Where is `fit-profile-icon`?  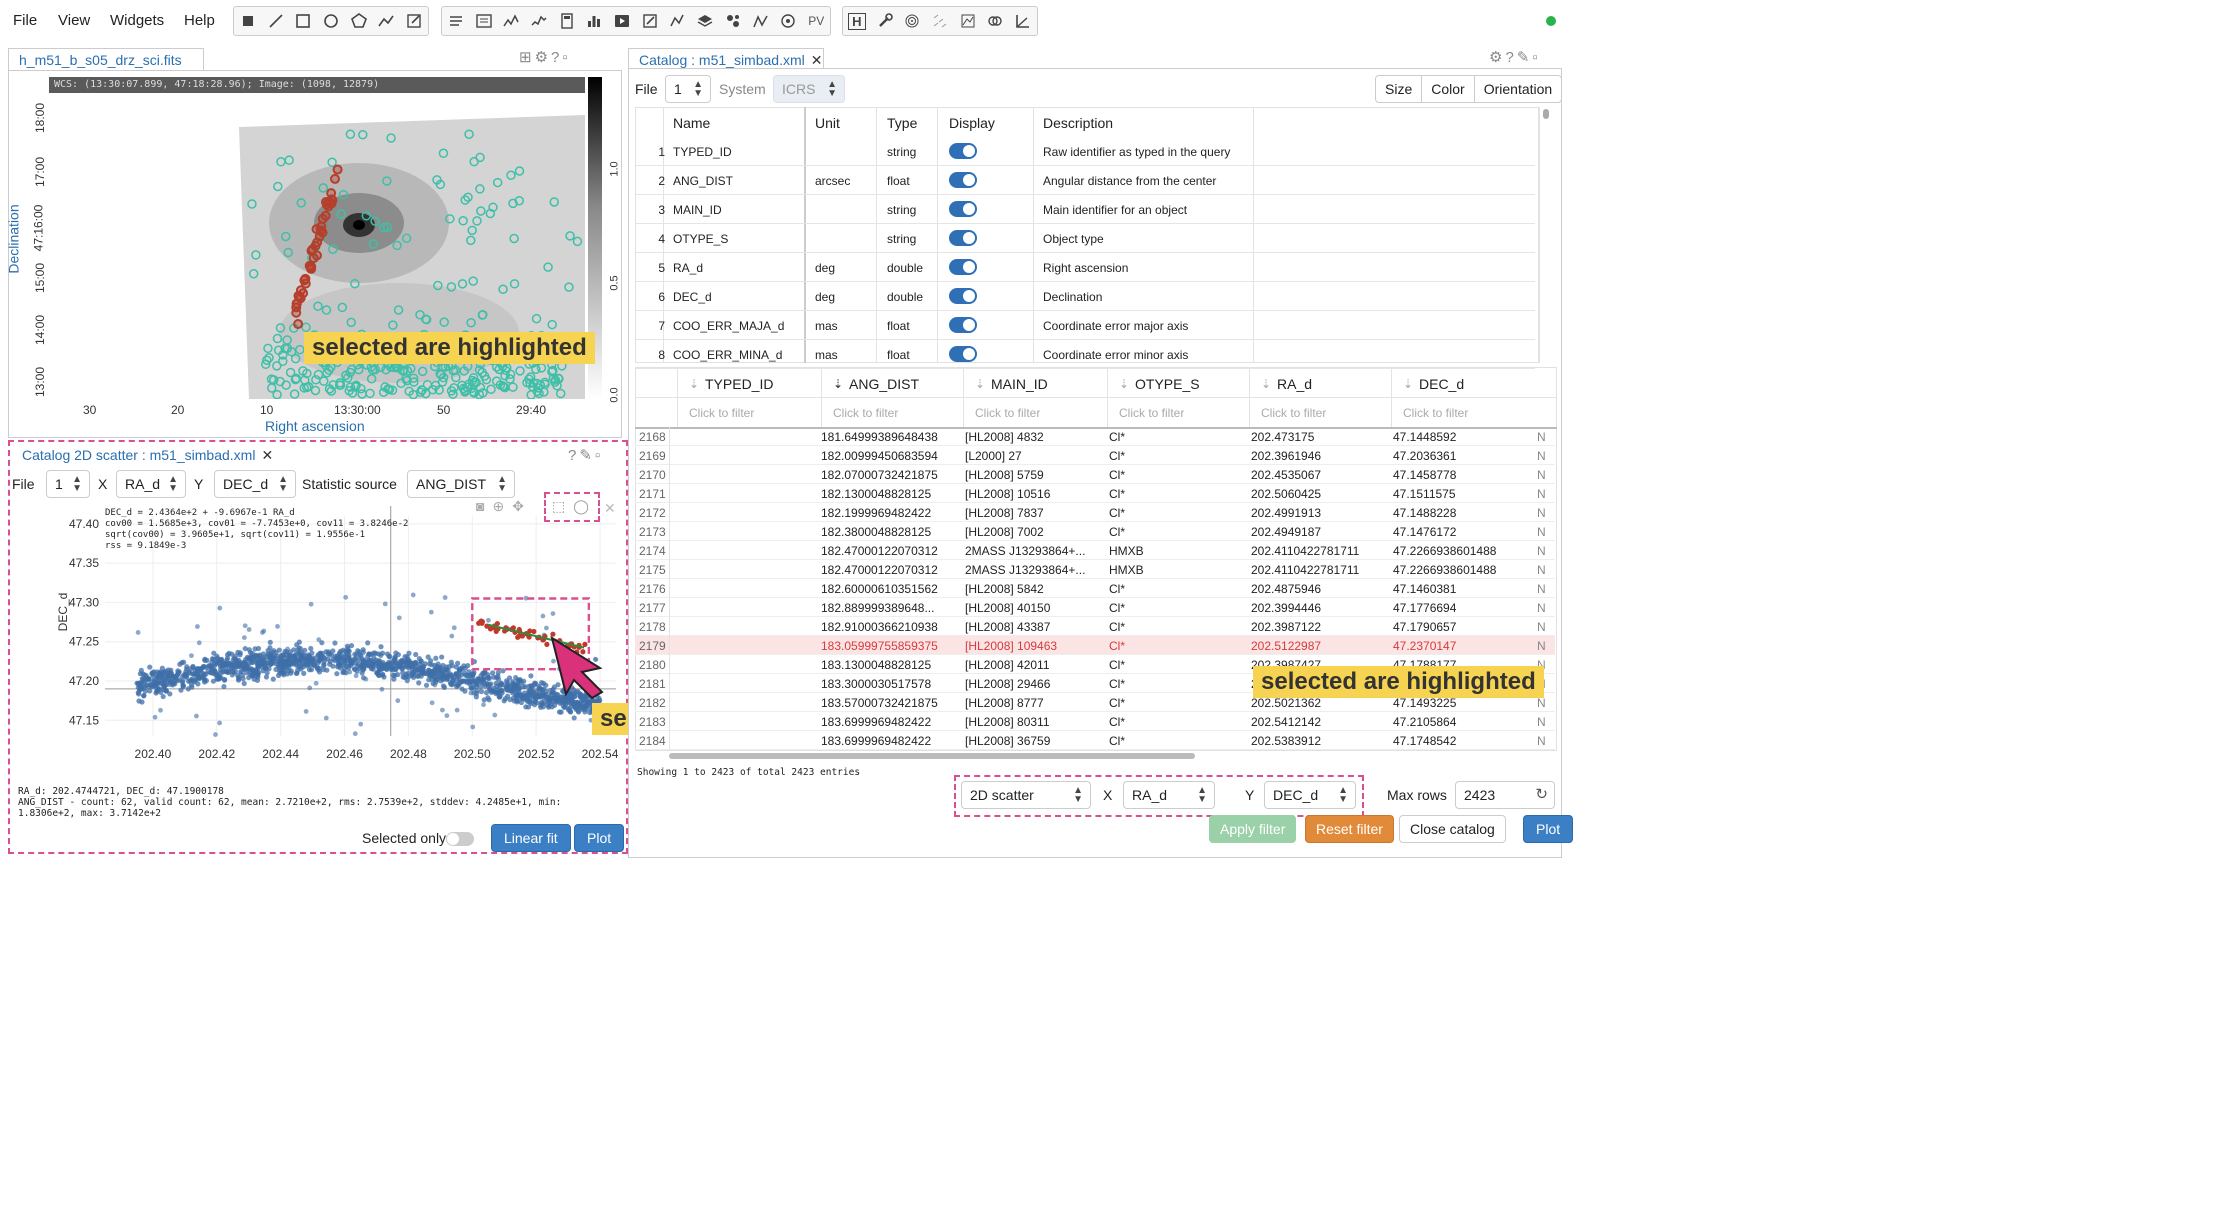 fit-profile-icon is located at coordinates (761, 21).